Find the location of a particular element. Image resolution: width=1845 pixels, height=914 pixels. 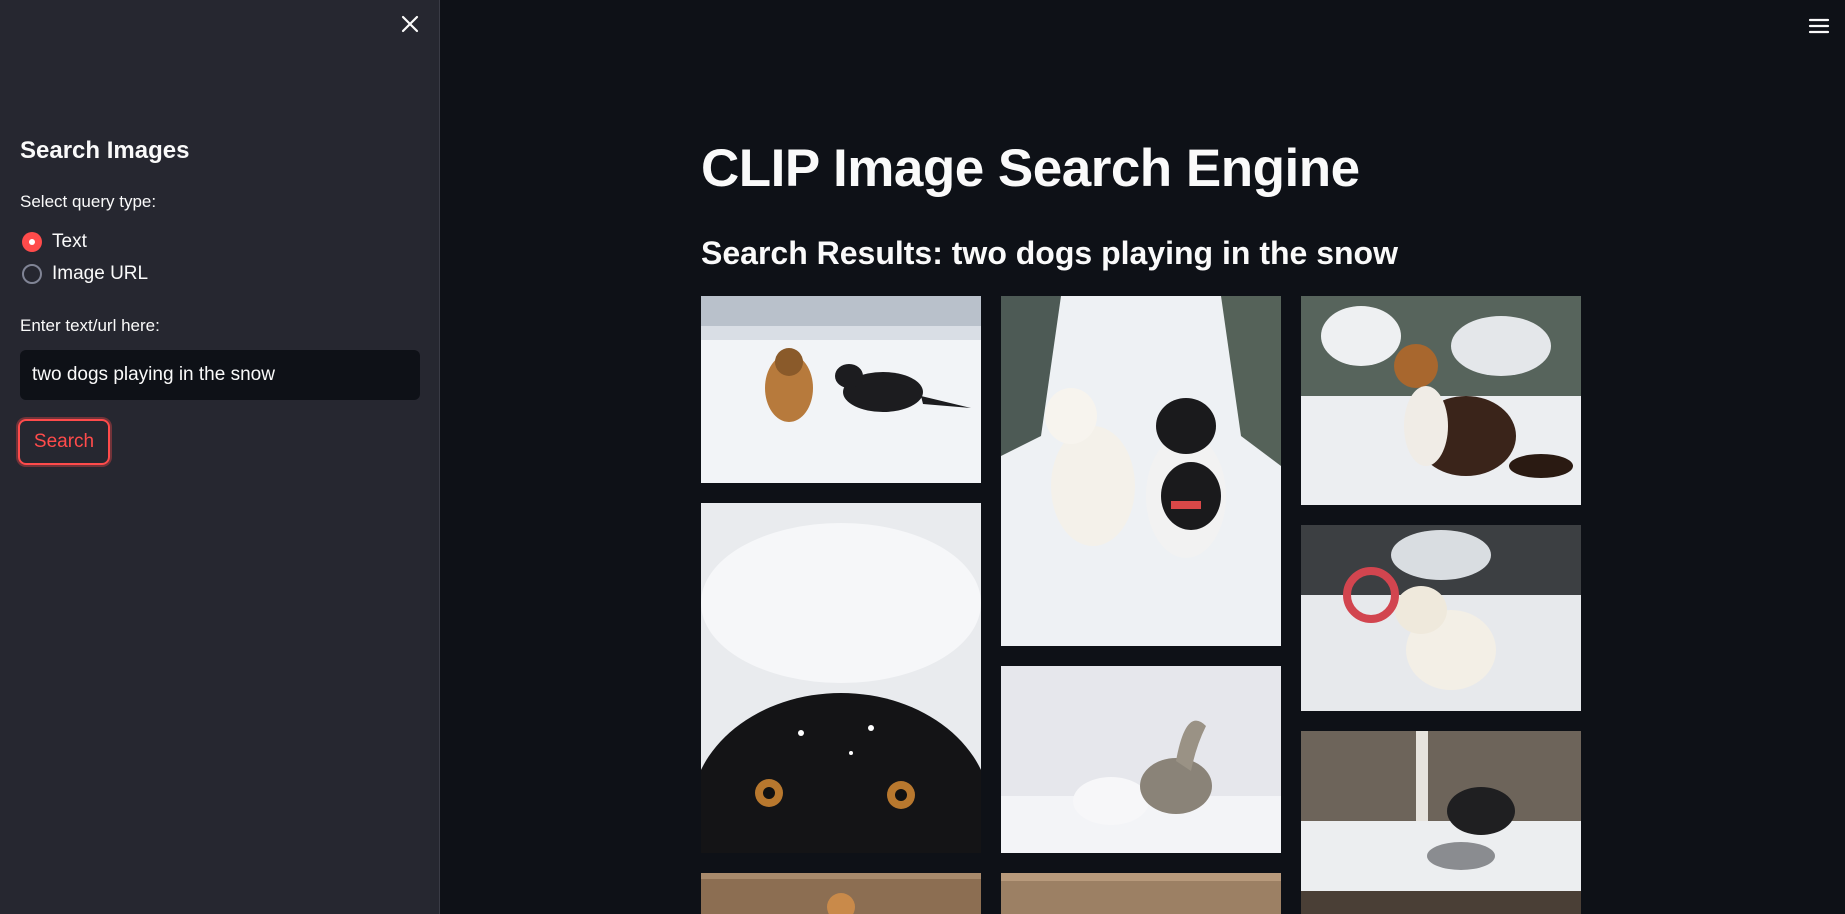

radio-selected-icon is located at coordinates (32, 242).